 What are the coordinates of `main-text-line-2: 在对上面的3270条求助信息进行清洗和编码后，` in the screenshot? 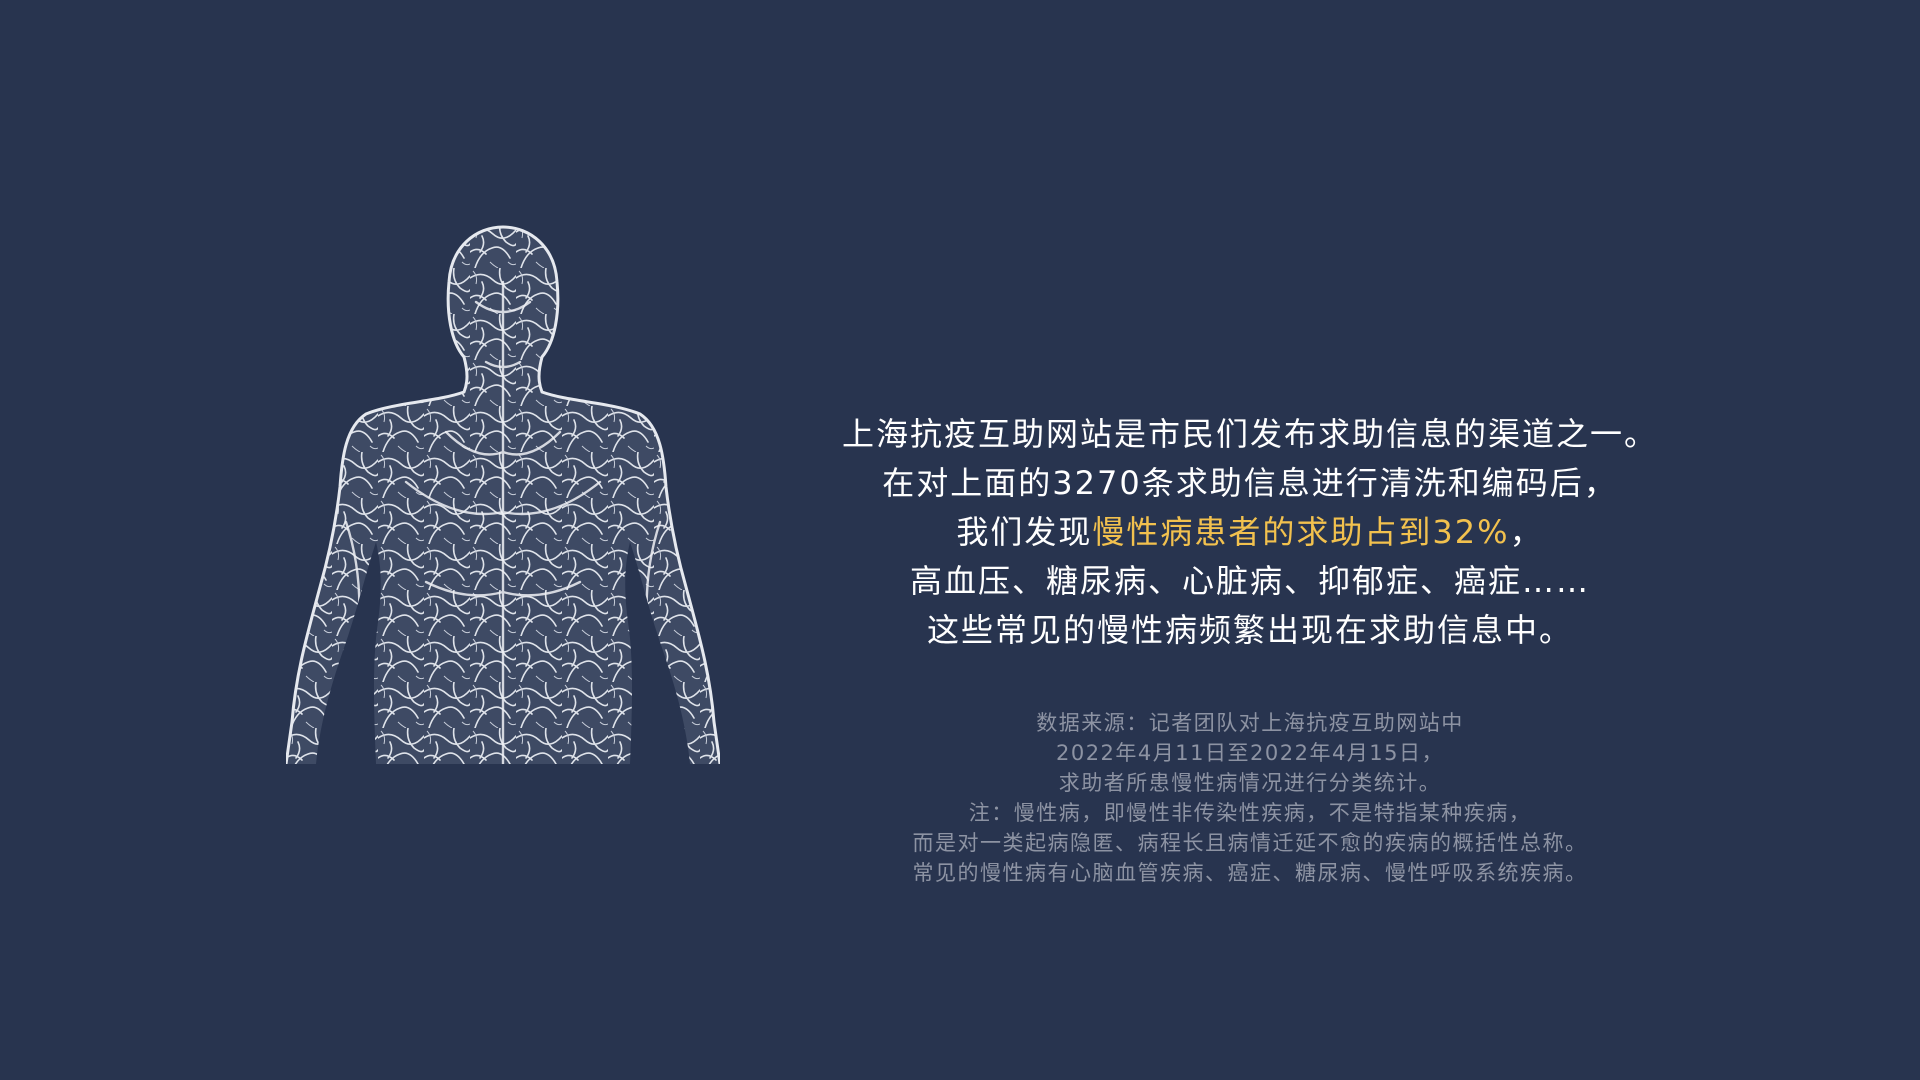 It's located at (1250, 483).